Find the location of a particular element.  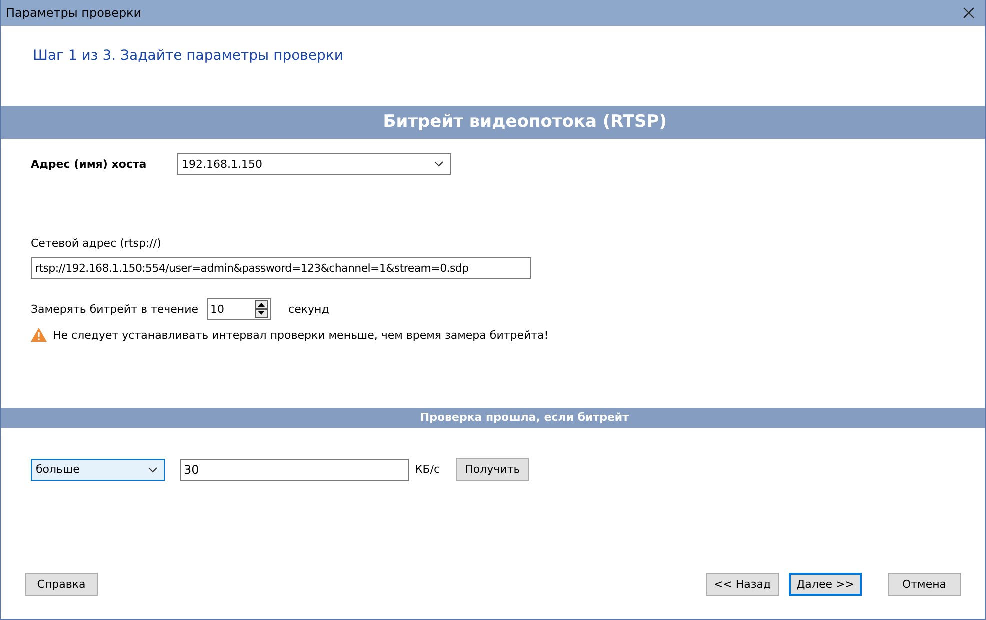

dialog-button: Справка is located at coordinates (61, 584).